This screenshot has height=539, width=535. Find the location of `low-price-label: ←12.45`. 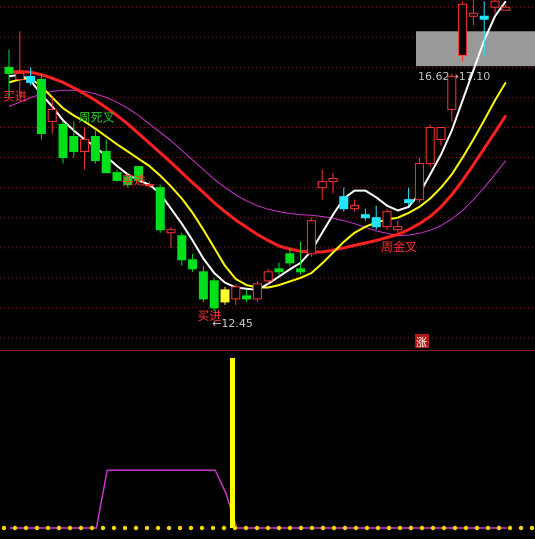

low-price-label: ←12.45 is located at coordinates (232, 323).